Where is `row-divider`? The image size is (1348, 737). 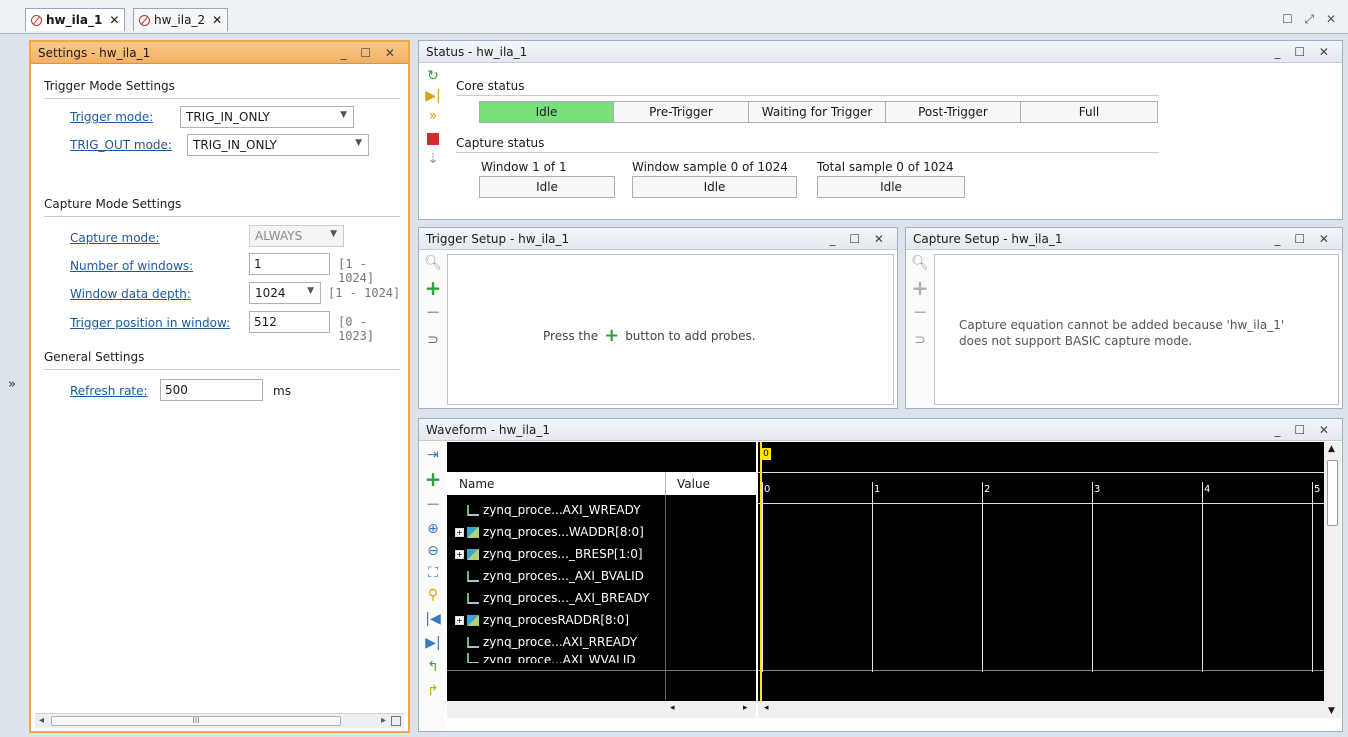 row-divider is located at coordinates (601, 670).